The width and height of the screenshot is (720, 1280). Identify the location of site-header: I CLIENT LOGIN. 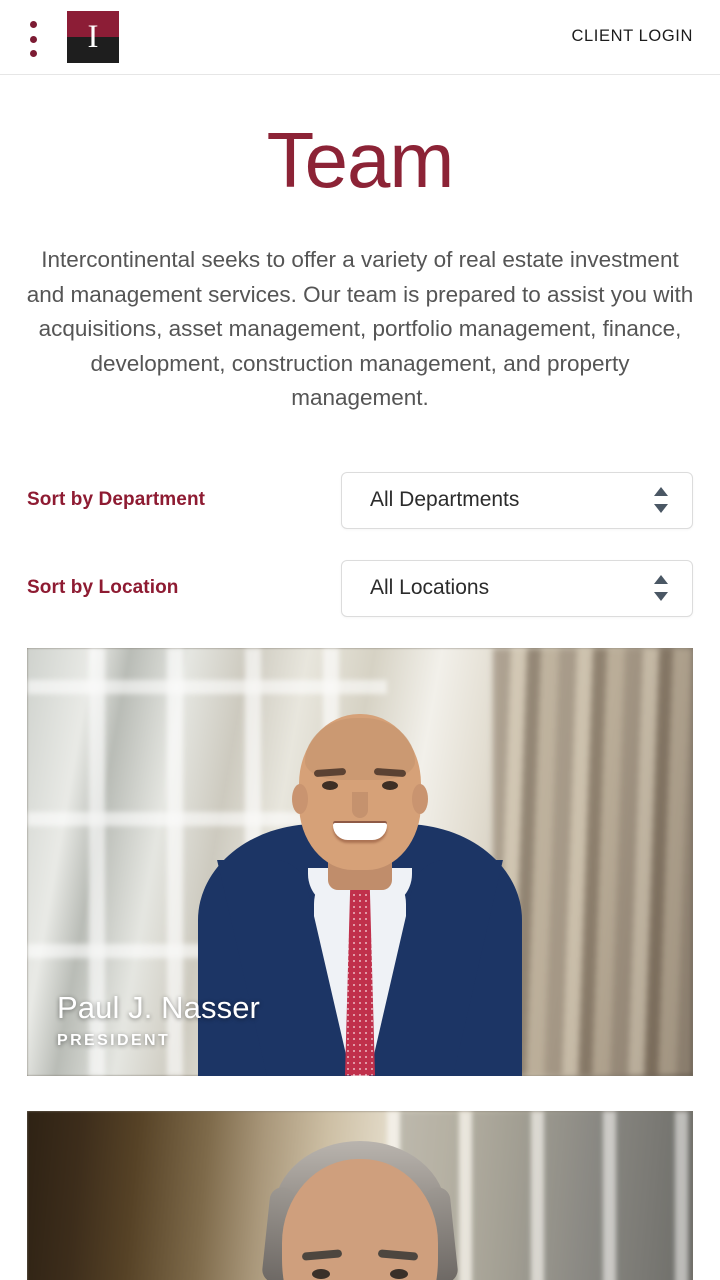
(360, 37).